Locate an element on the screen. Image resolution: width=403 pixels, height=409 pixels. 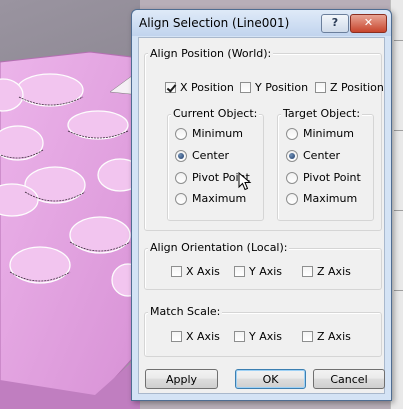
apply-button: Apply is located at coordinates (181, 379).